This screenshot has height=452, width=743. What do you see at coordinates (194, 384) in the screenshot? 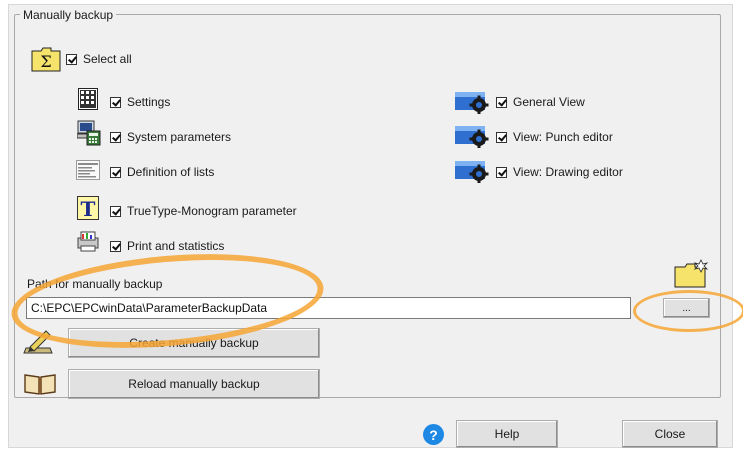
I see `reload-backup-button: Reload manually backup` at bounding box center [194, 384].